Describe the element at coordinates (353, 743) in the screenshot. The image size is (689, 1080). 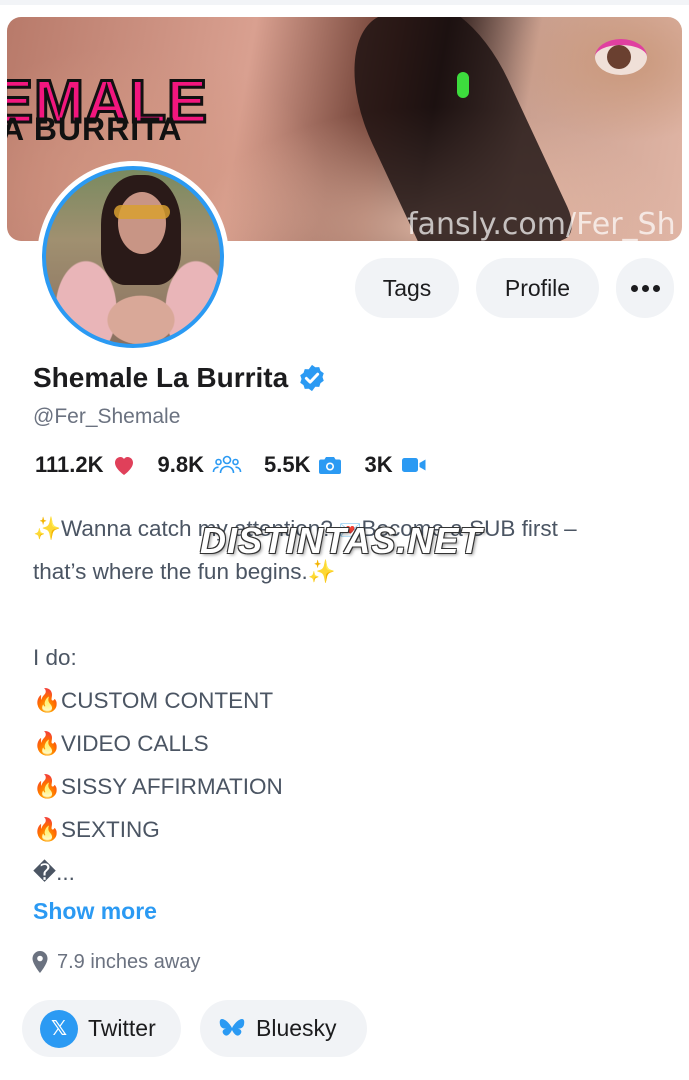
I see `bio-item: 🔥VIDEO CALLS` at that location.